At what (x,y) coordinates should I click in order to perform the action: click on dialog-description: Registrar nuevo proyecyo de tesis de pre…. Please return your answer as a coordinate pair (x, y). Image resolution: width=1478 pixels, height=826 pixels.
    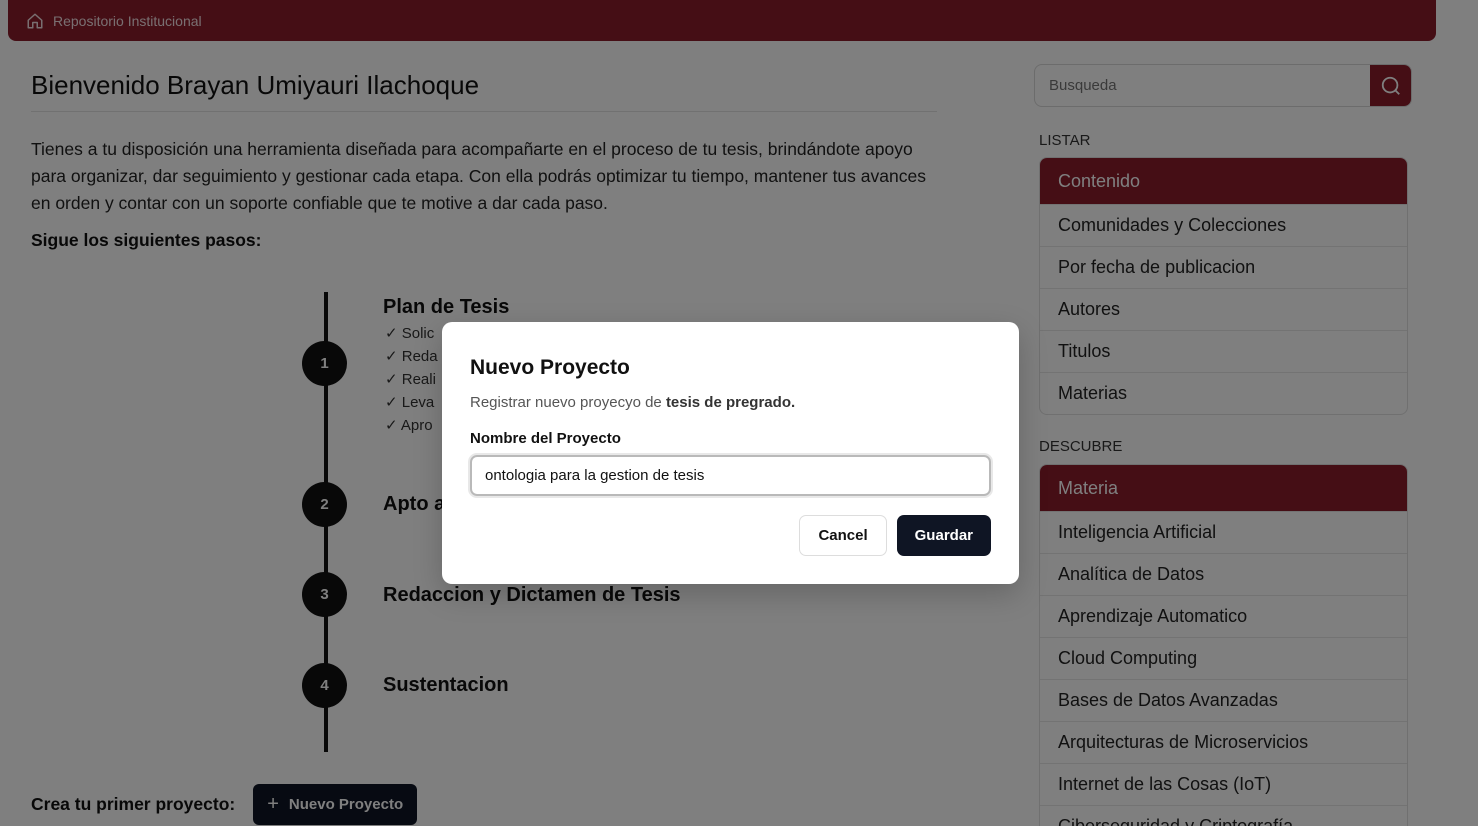
    Looking at the image, I should click on (633, 402).